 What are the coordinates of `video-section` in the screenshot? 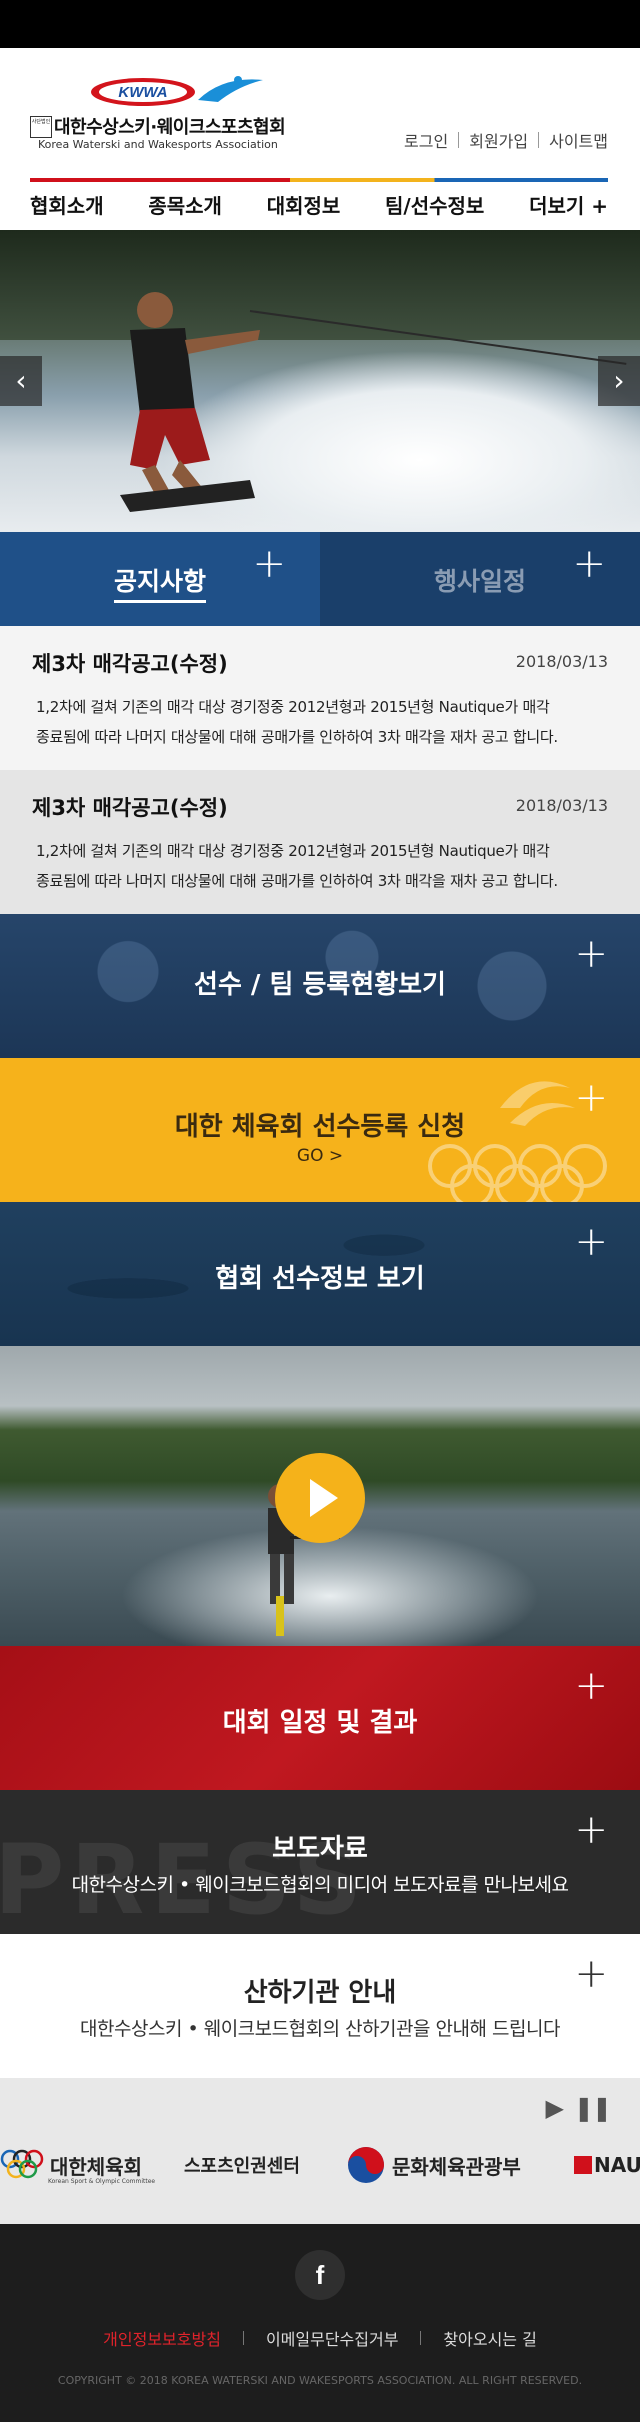 It's located at (320, 1496).